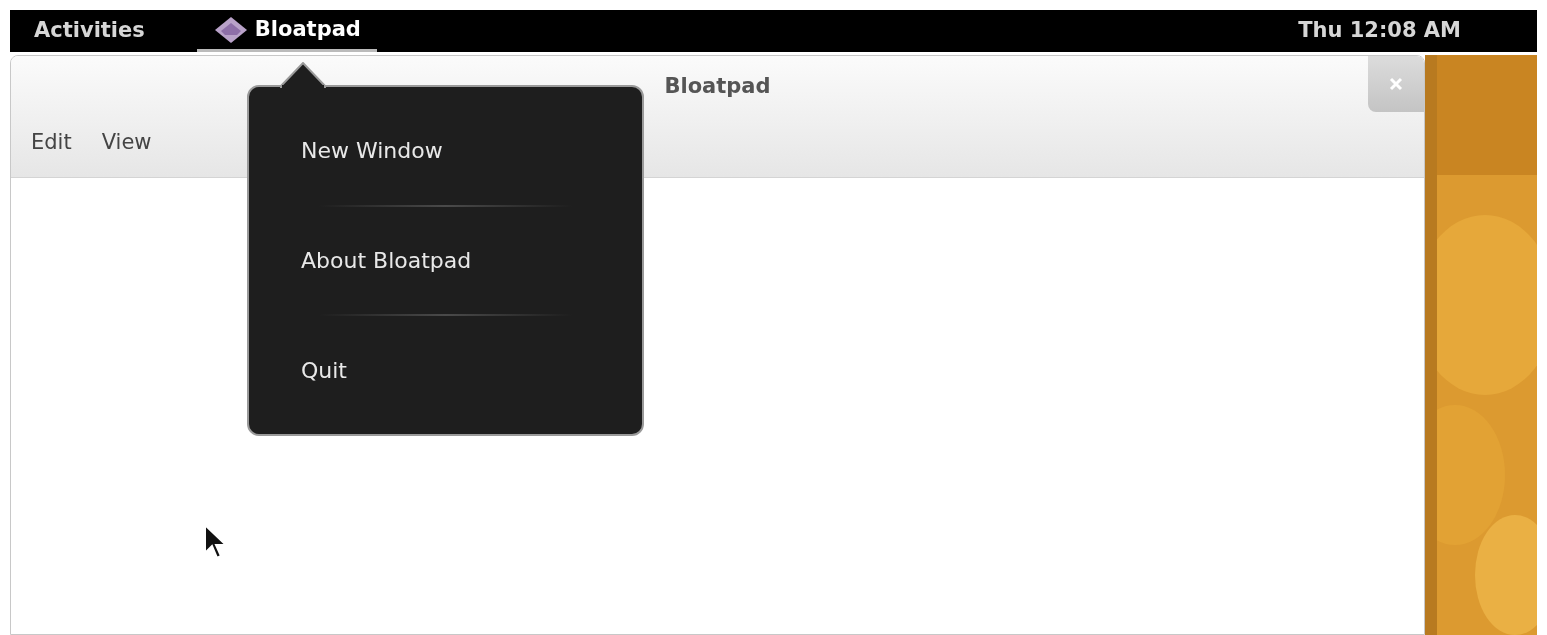 The height and width of the screenshot is (635, 1547). Describe the element at coordinates (51, 143) in the screenshot. I see `menu-item: Edit` at that location.